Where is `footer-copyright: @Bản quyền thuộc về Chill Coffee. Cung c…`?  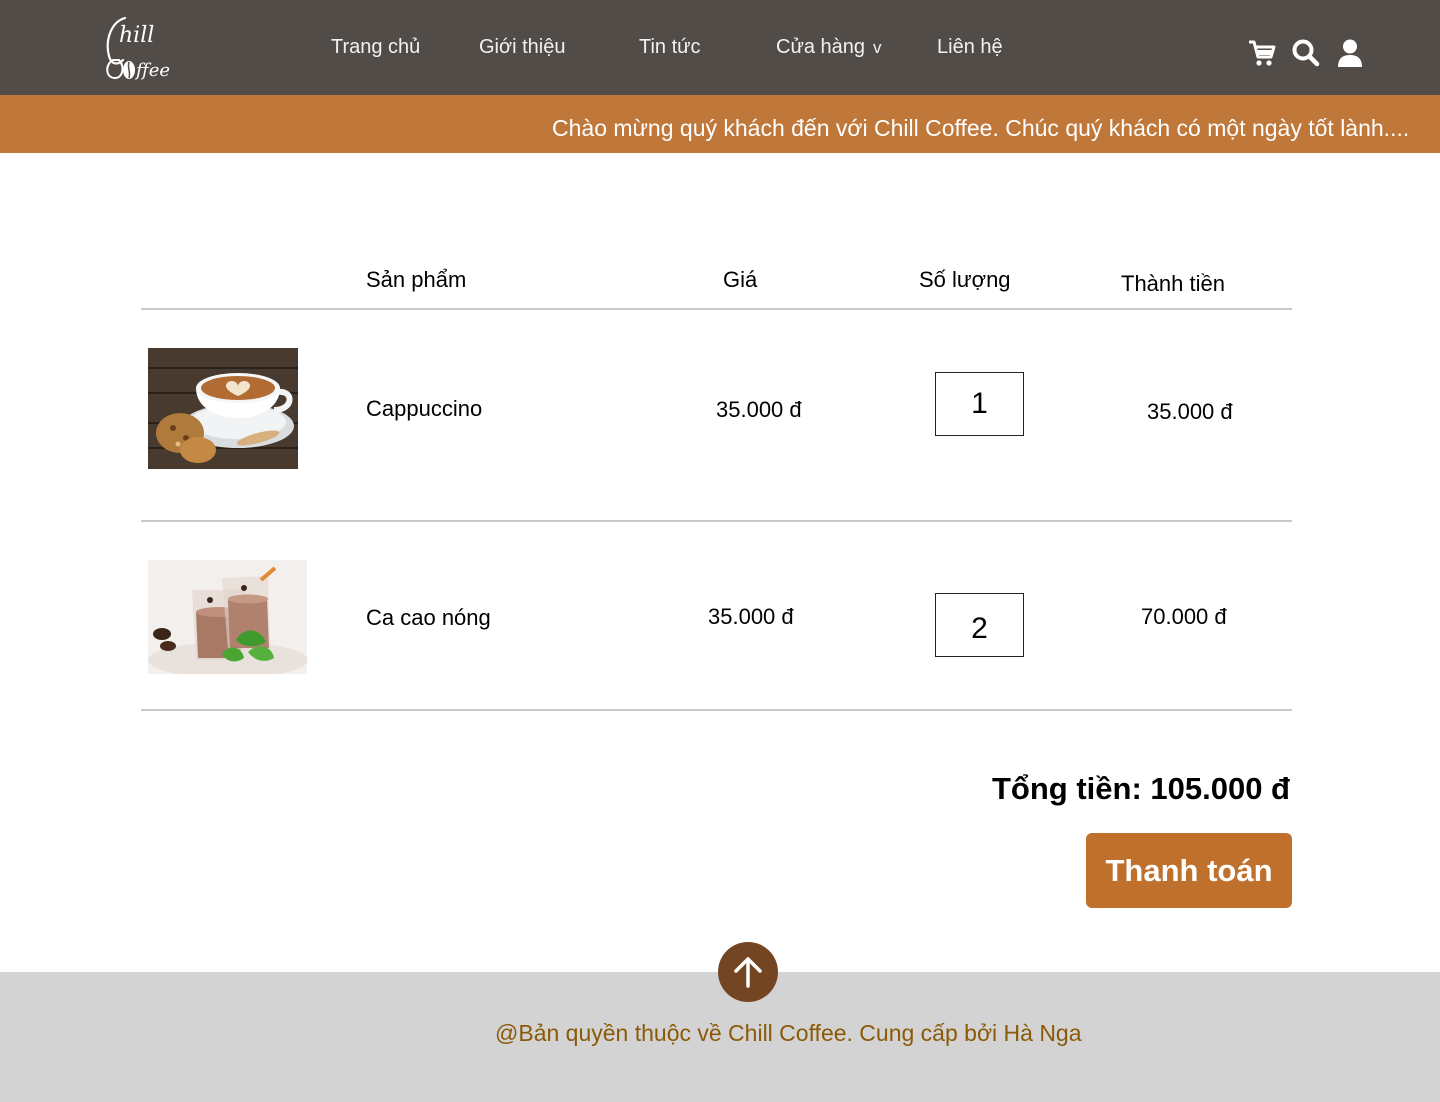
footer-copyright: @Bản quyền thuộc về Chill Coffee. Cung c… is located at coordinates (788, 1033).